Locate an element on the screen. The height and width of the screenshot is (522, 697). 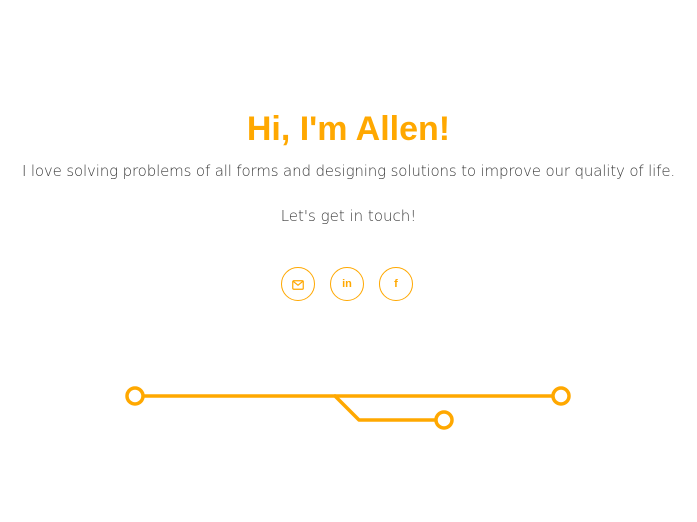
circuit-branch-trace is located at coordinates (385, 408).